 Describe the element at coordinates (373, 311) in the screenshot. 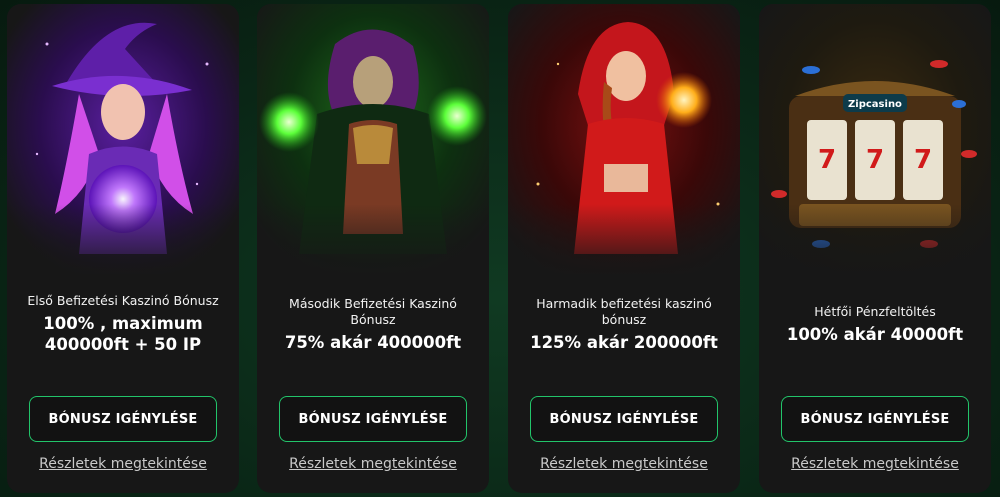

I see `bonus-subtitle: Második Befizetési Kaszinó Bónusz` at that location.